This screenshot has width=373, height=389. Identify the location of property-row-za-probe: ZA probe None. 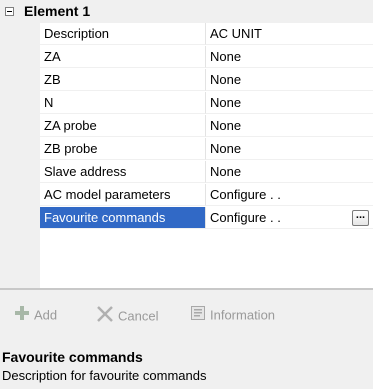
(186, 126).